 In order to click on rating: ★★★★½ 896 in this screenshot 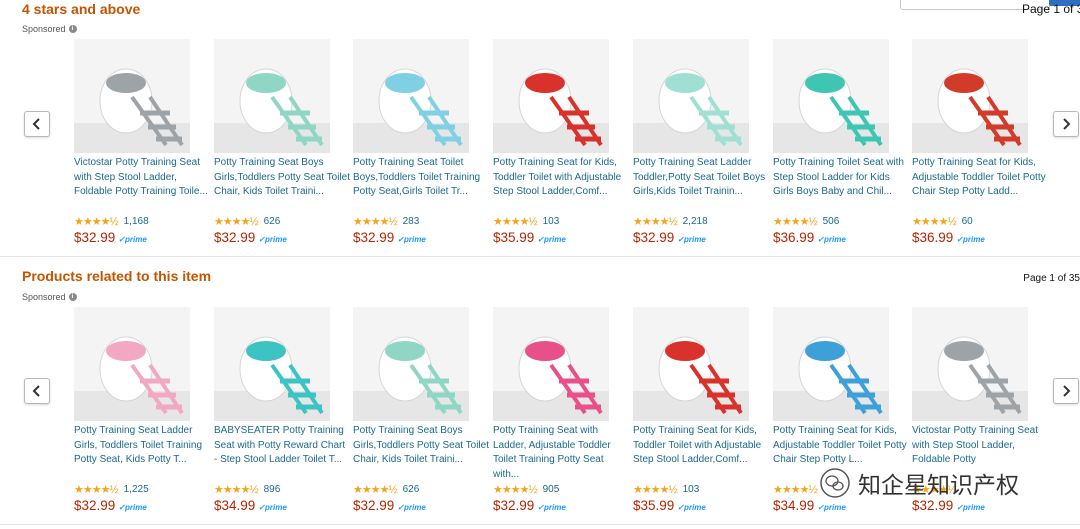, I will do `click(284, 489)`.